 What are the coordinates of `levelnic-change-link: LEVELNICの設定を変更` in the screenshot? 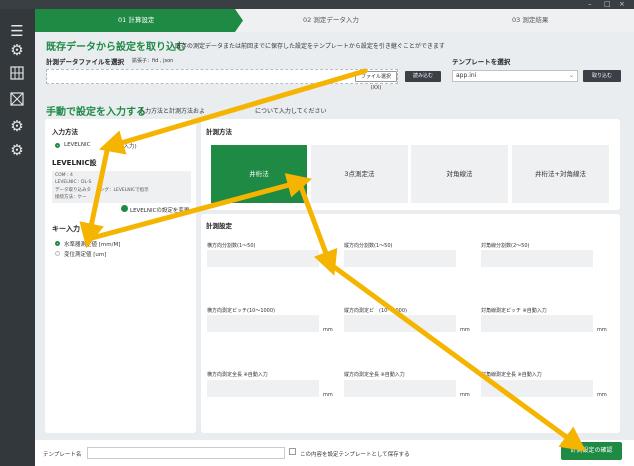 It's located at (159, 210).